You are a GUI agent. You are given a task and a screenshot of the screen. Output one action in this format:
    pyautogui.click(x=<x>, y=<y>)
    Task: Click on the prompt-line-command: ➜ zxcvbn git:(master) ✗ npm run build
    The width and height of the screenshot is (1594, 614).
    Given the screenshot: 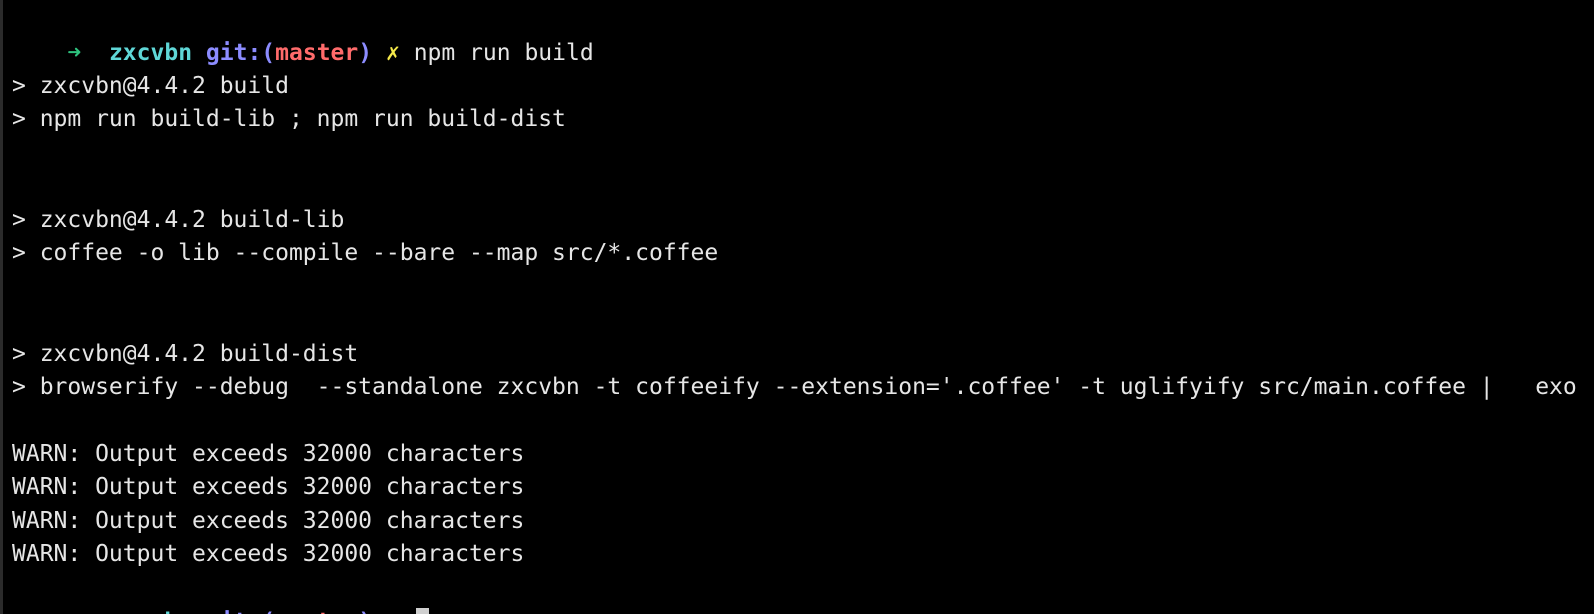 What is the action you would take?
    pyautogui.click(x=302, y=34)
    